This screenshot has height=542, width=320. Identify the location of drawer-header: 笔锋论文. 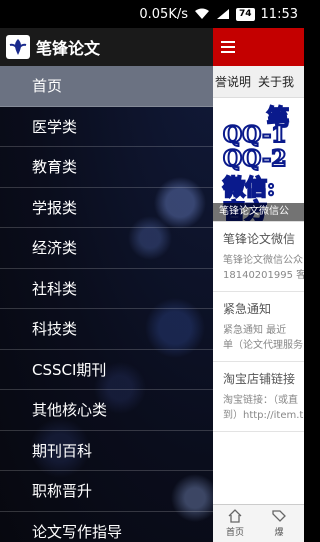
(106, 47).